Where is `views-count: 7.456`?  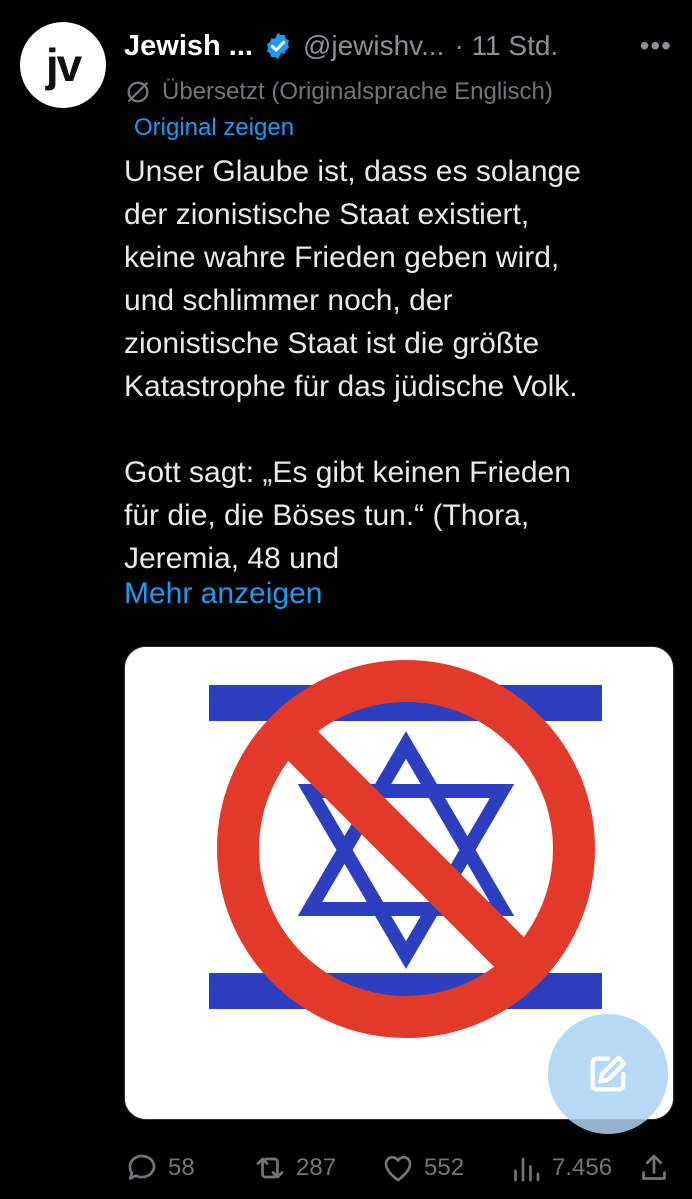
views-count: 7.456 is located at coordinates (582, 1167).